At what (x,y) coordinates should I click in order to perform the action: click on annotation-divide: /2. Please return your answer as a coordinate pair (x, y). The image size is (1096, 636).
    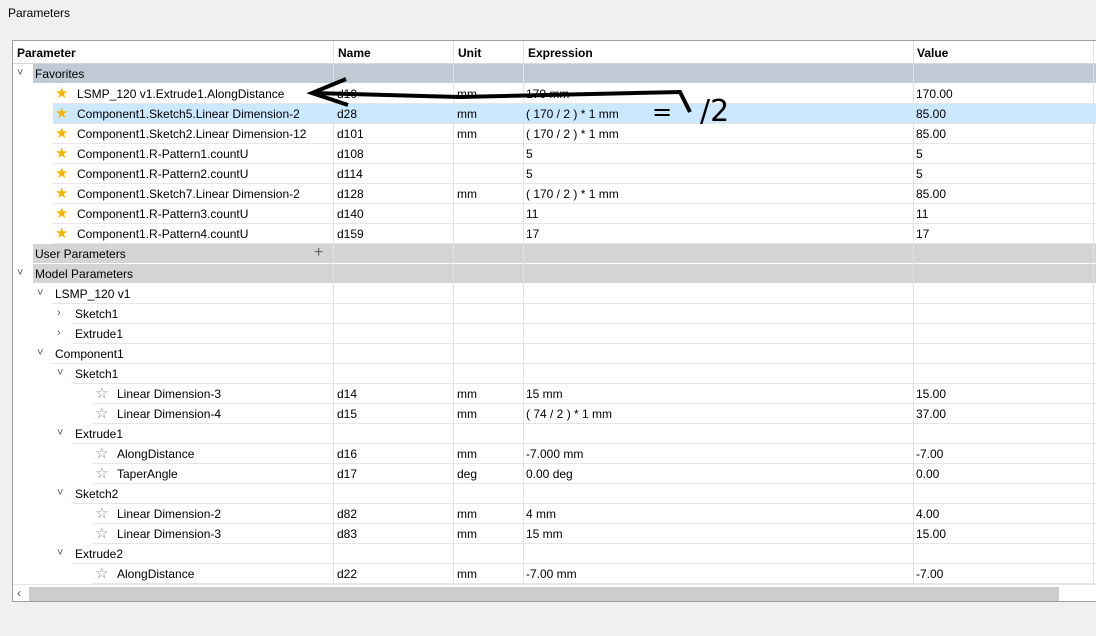
    Looking at the image, I should click on (715, 111).